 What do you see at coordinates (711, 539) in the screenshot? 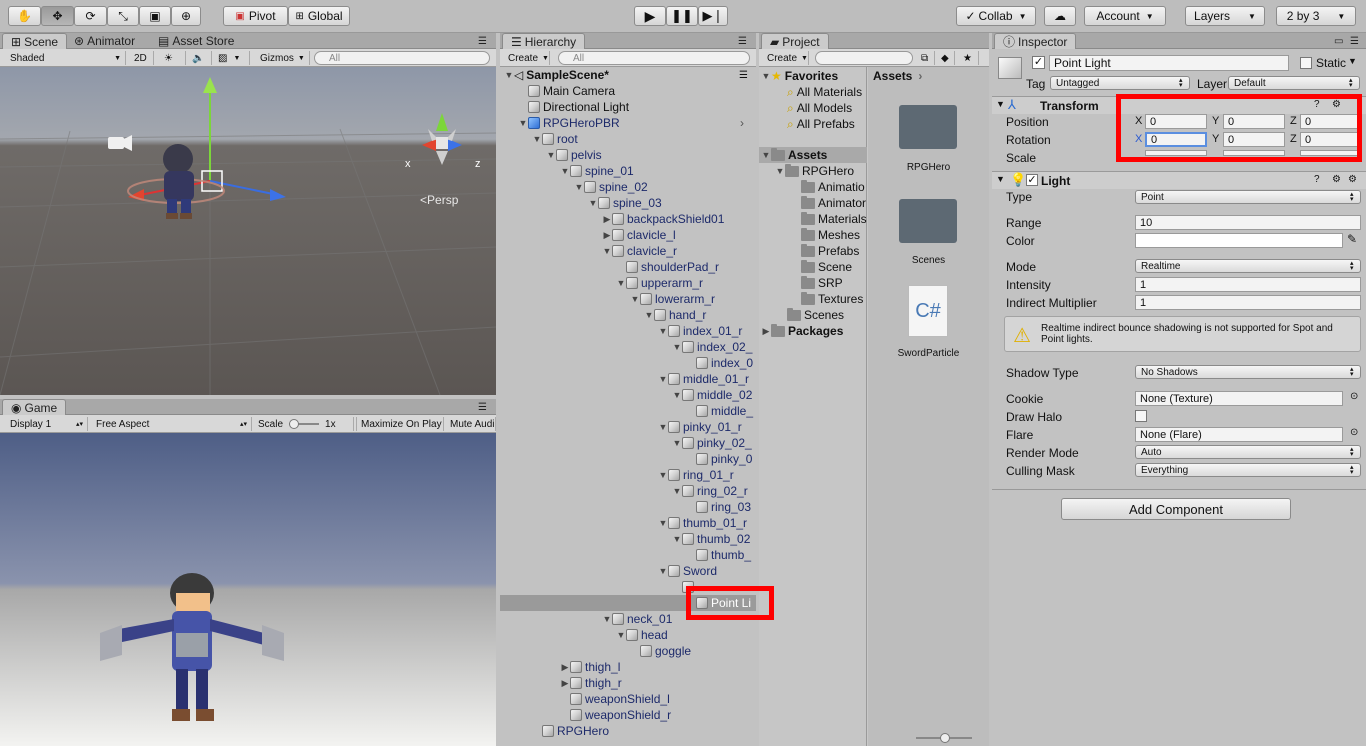
I see `hierarchy-item: ▼ thumb_02` at bounding box center [711, 539].